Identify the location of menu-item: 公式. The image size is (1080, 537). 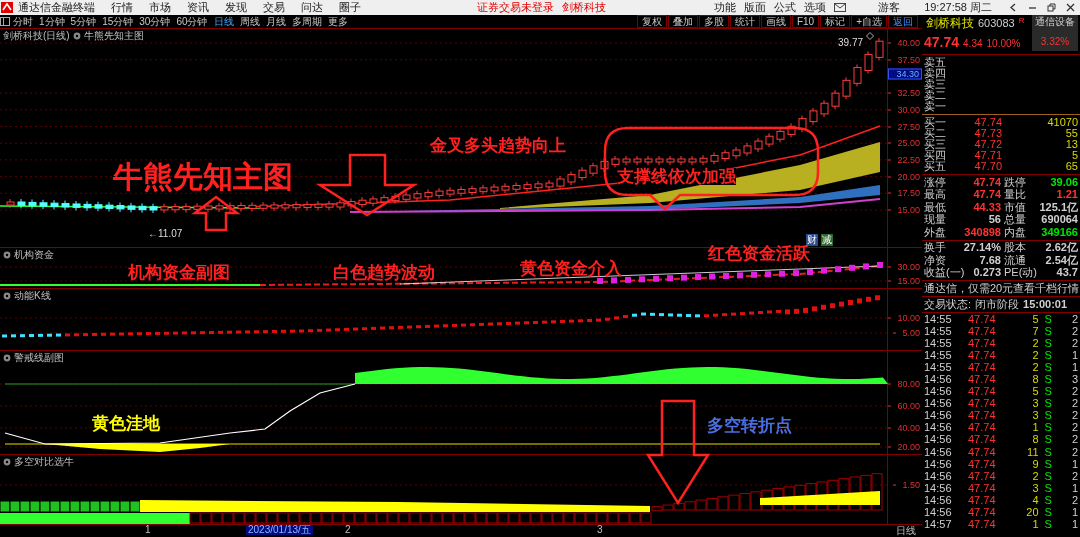
(785, 7).